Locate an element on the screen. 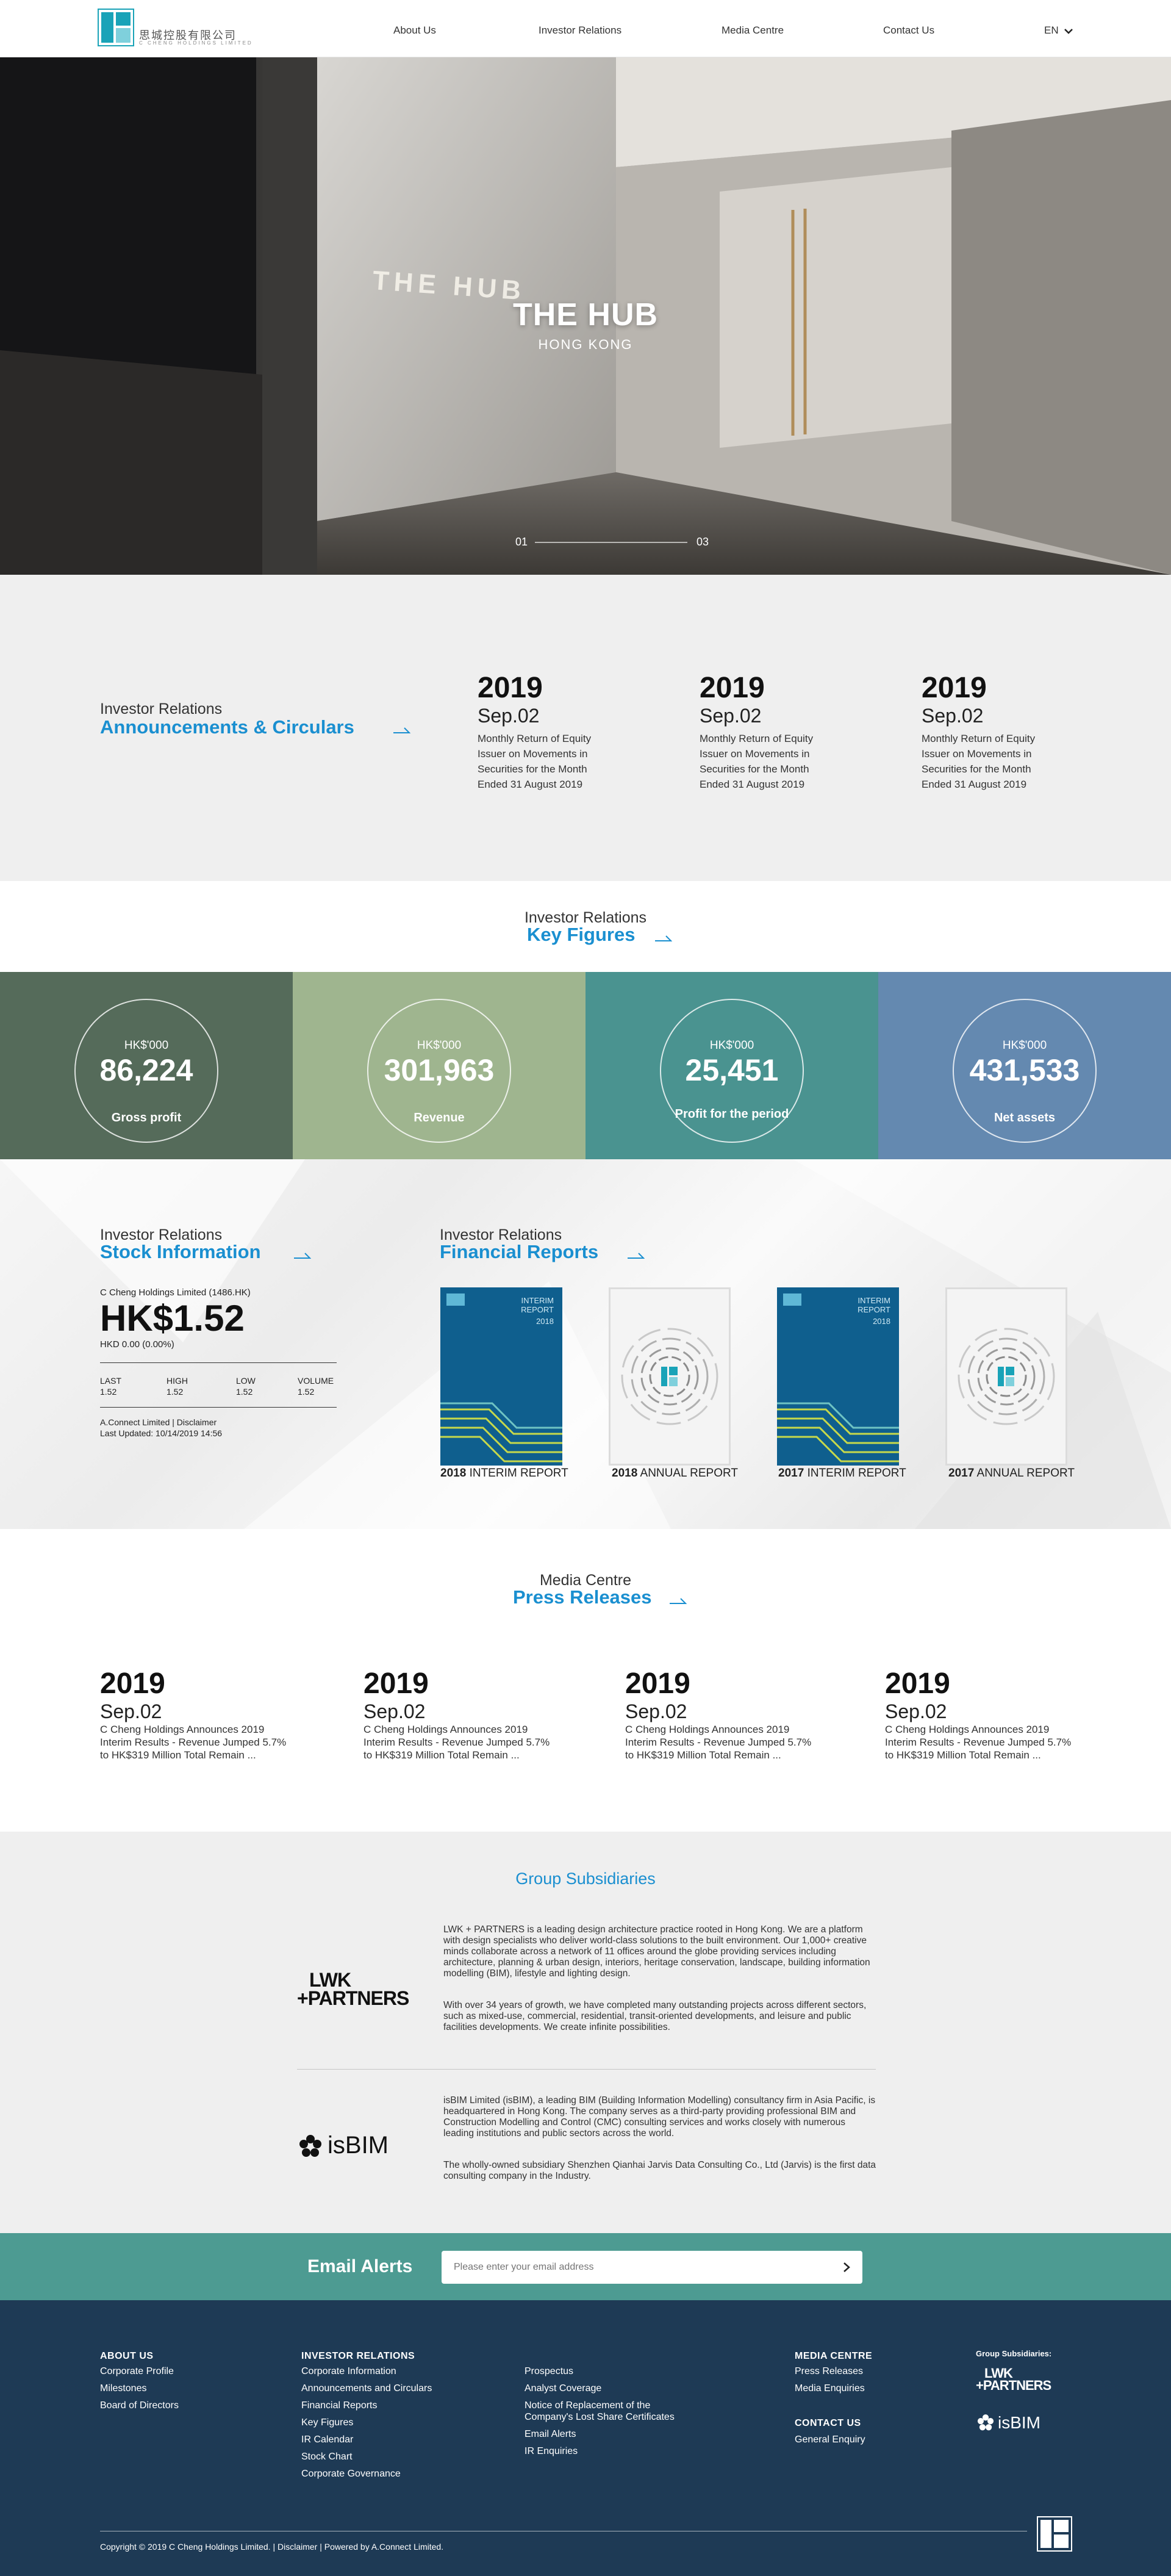 The width and height of the screenshot is (1171, 2576). annual-report-cover is located at coordinates (1006, 1376).